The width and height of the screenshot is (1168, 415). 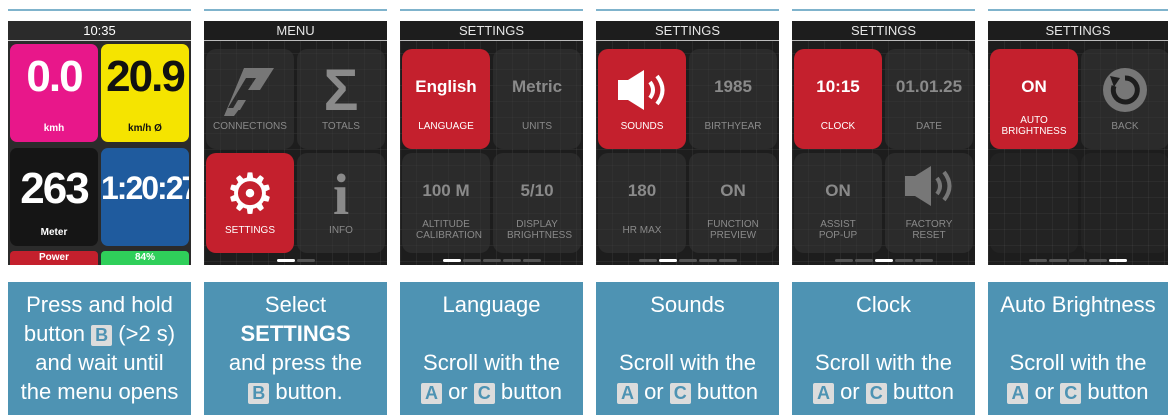 I want to click on gear-icon: ⚙, so click(x=250, y=193).